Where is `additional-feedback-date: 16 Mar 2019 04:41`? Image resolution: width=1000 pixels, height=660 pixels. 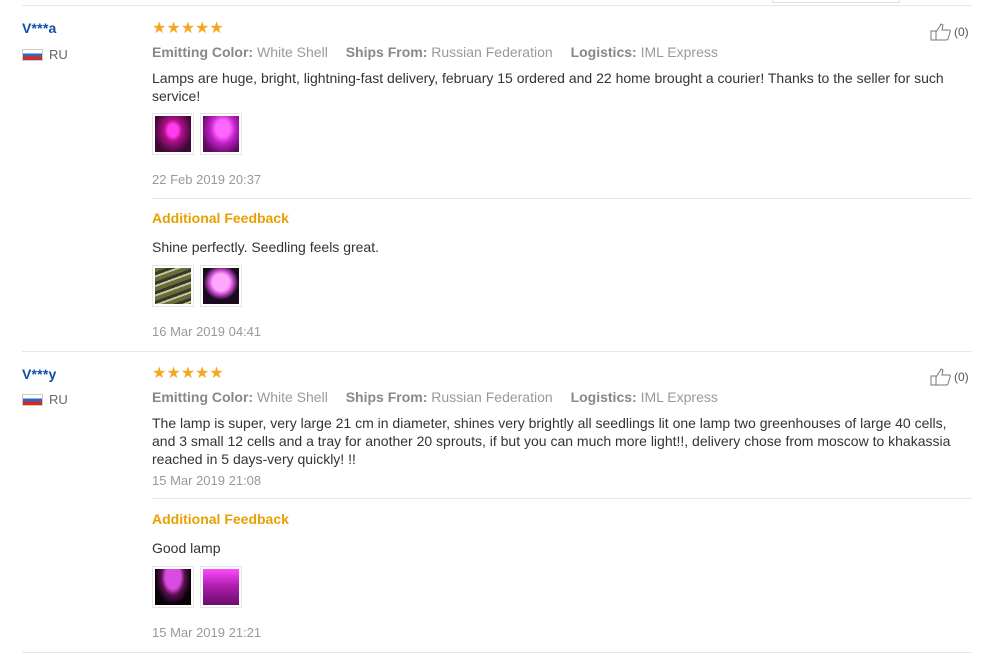
additional-feedback-date: 16 Mar 2019 04:41 is located at coordinates (207, 331).